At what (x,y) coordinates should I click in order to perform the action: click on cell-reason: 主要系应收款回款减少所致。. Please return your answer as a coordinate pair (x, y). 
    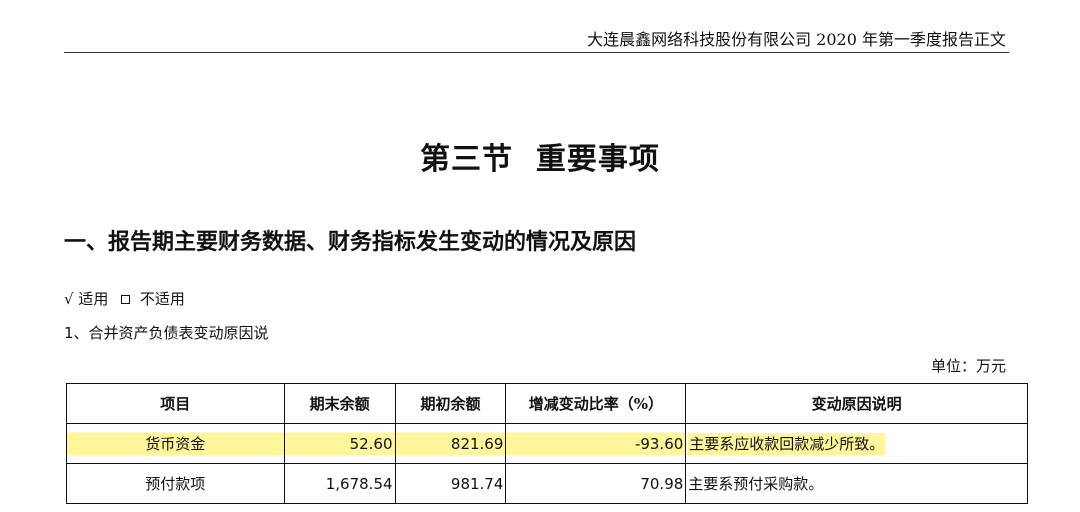
    Looking at the image, I should click on (856, 443).